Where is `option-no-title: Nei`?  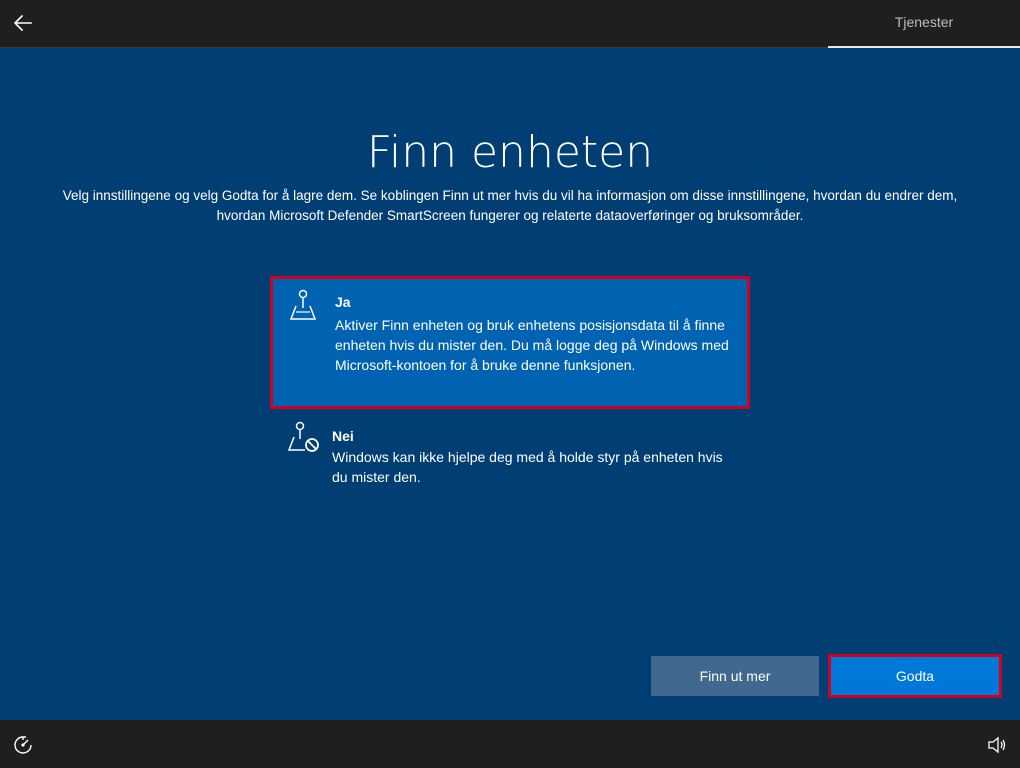
option-no-title: Nei is located at coordinates (343, 436).